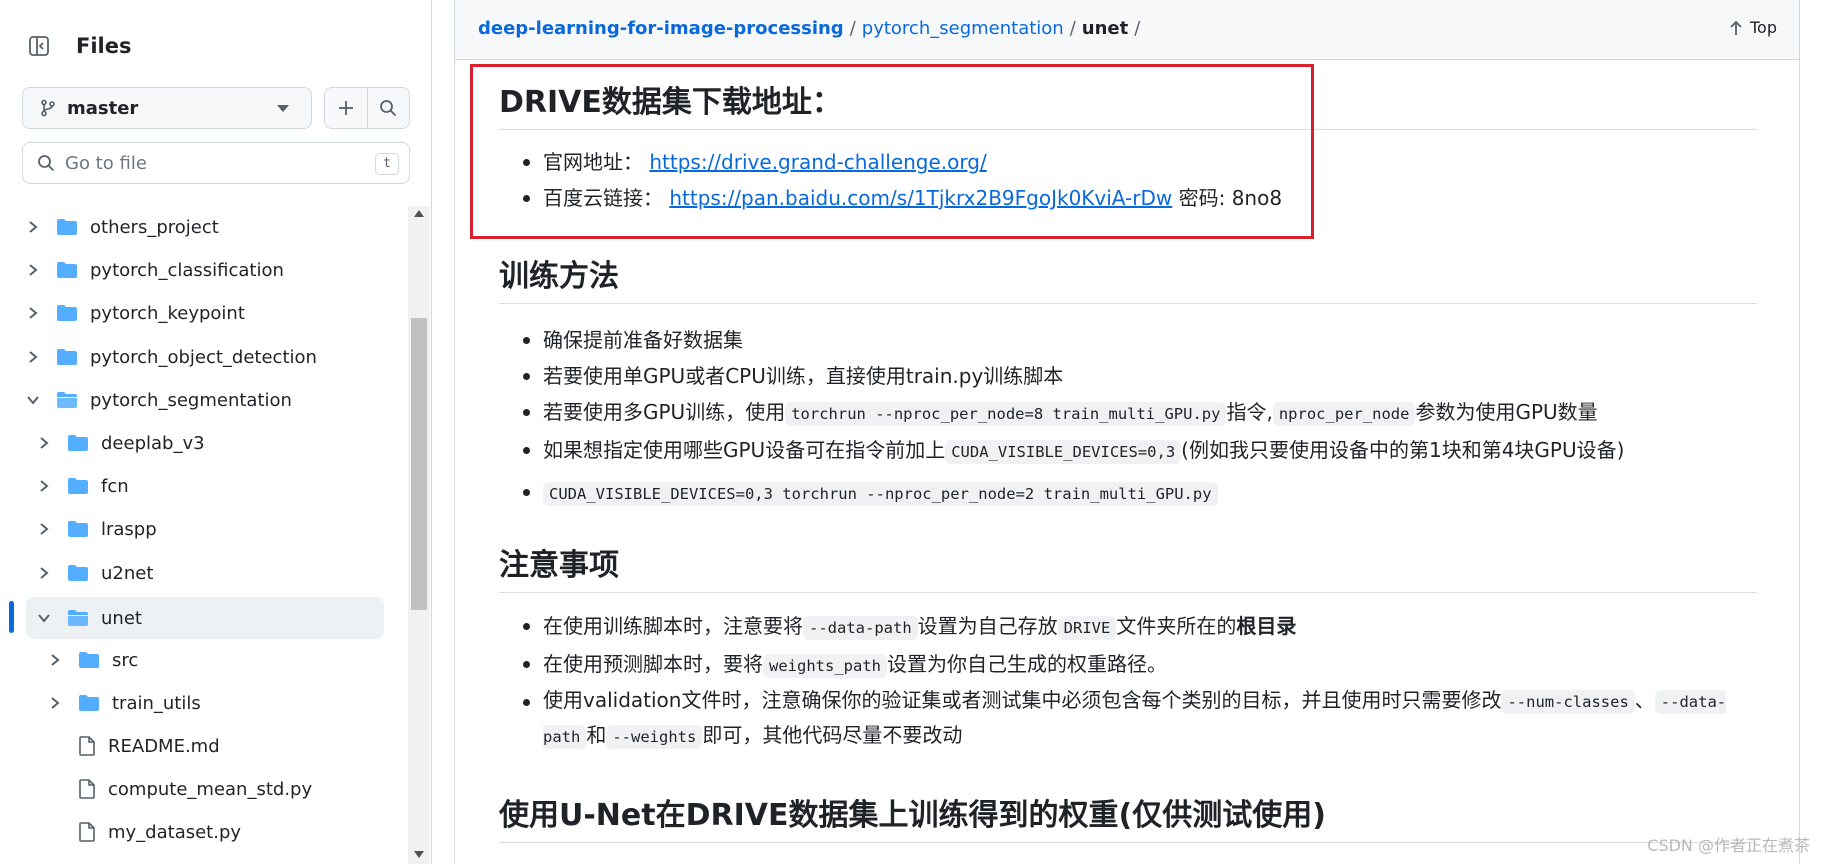 Image resolution: width=1824 pixels, height=864 pixels. What do you see at coordinates (124, 703) in the screenshot?
I see `tree-item-train-utils: train_utils` at bounding box center [124, 703].